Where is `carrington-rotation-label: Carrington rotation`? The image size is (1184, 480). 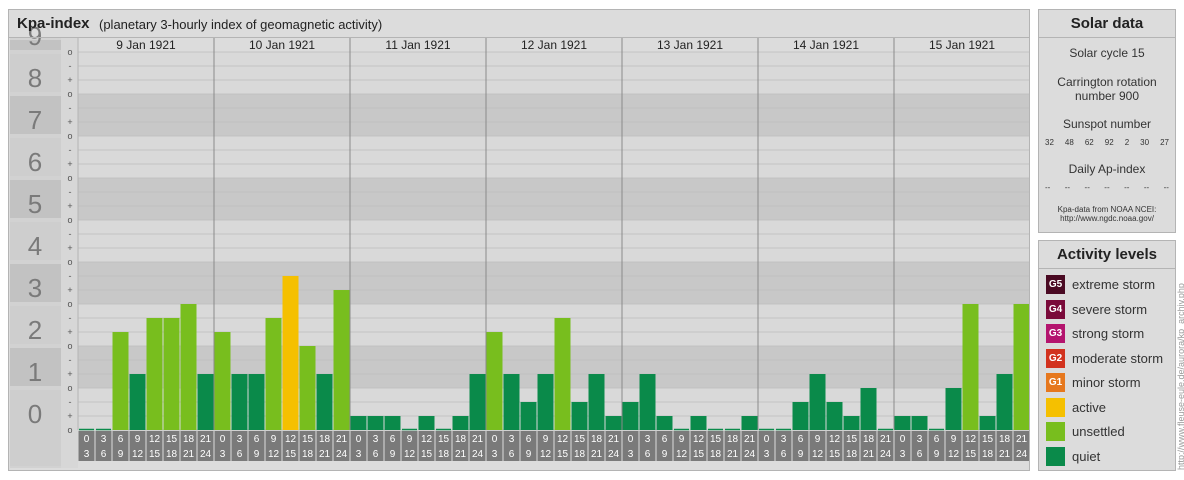 carrington-rotation-label: Carrington rotation is located at coordinates (1107, 82).